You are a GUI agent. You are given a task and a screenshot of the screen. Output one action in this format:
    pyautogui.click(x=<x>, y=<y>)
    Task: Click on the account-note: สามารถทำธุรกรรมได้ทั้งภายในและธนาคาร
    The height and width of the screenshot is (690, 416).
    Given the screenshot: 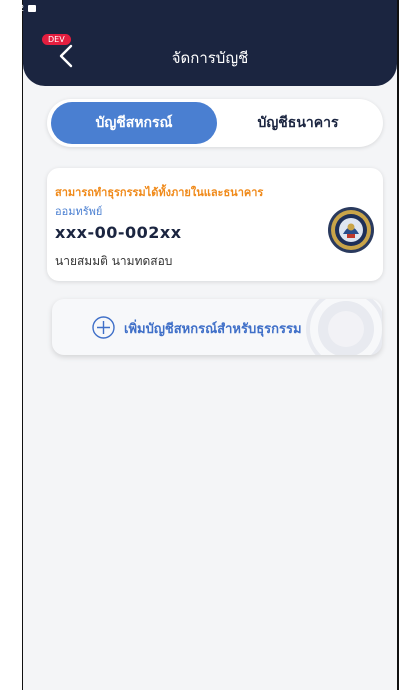 What is the action you would take?
    pyautogui.click(x=159, y=192)
    